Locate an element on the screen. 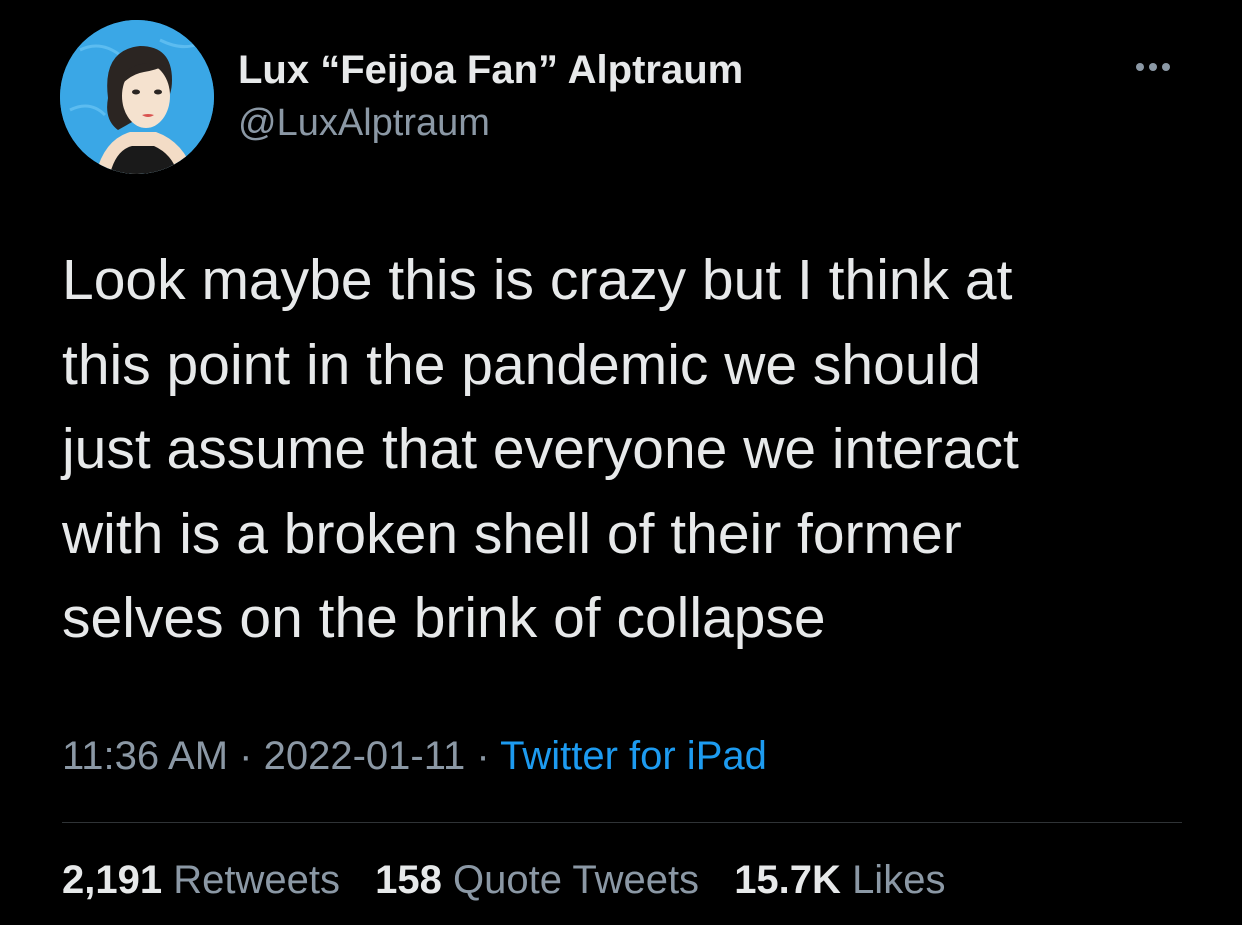 The width and height of the screenshot is (1242, 925). tweet-time: 11:36 AM is located at coordinates (145, 756).